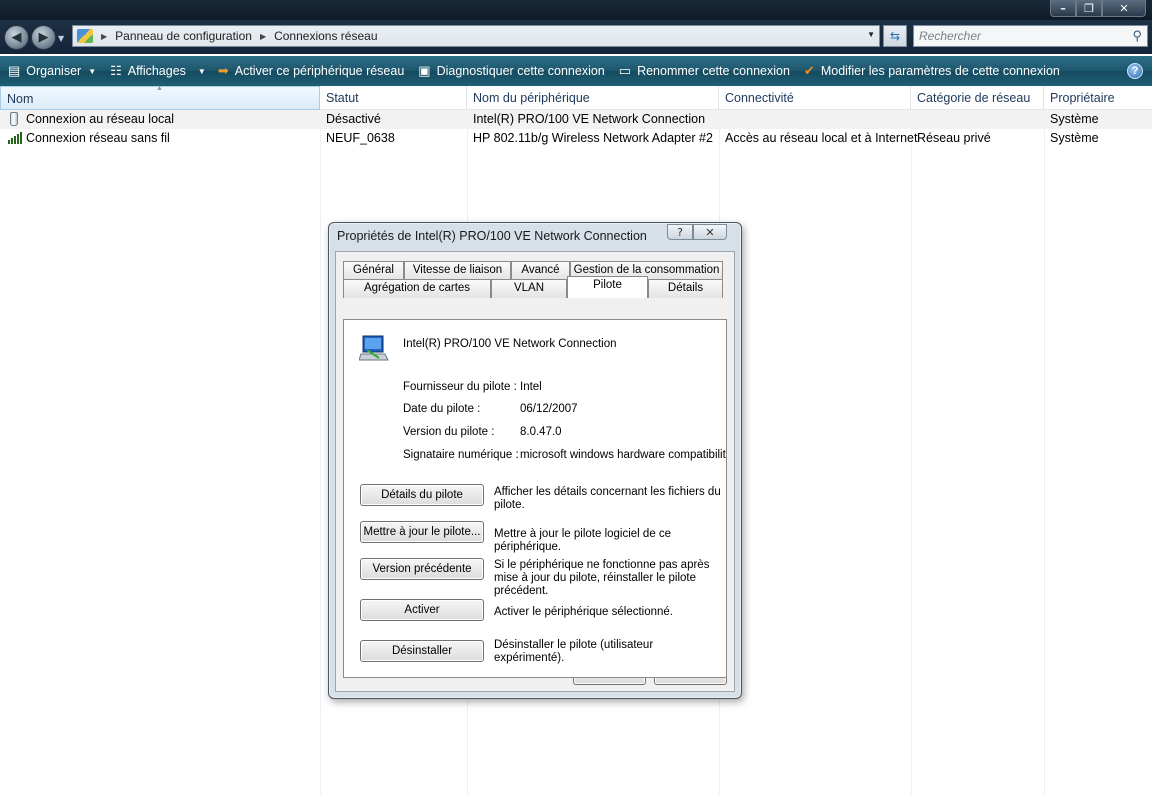 This screenshot has width=1152, height=795. I want to click on views-button: ☷ Affichages ▼, so click(158, 71).